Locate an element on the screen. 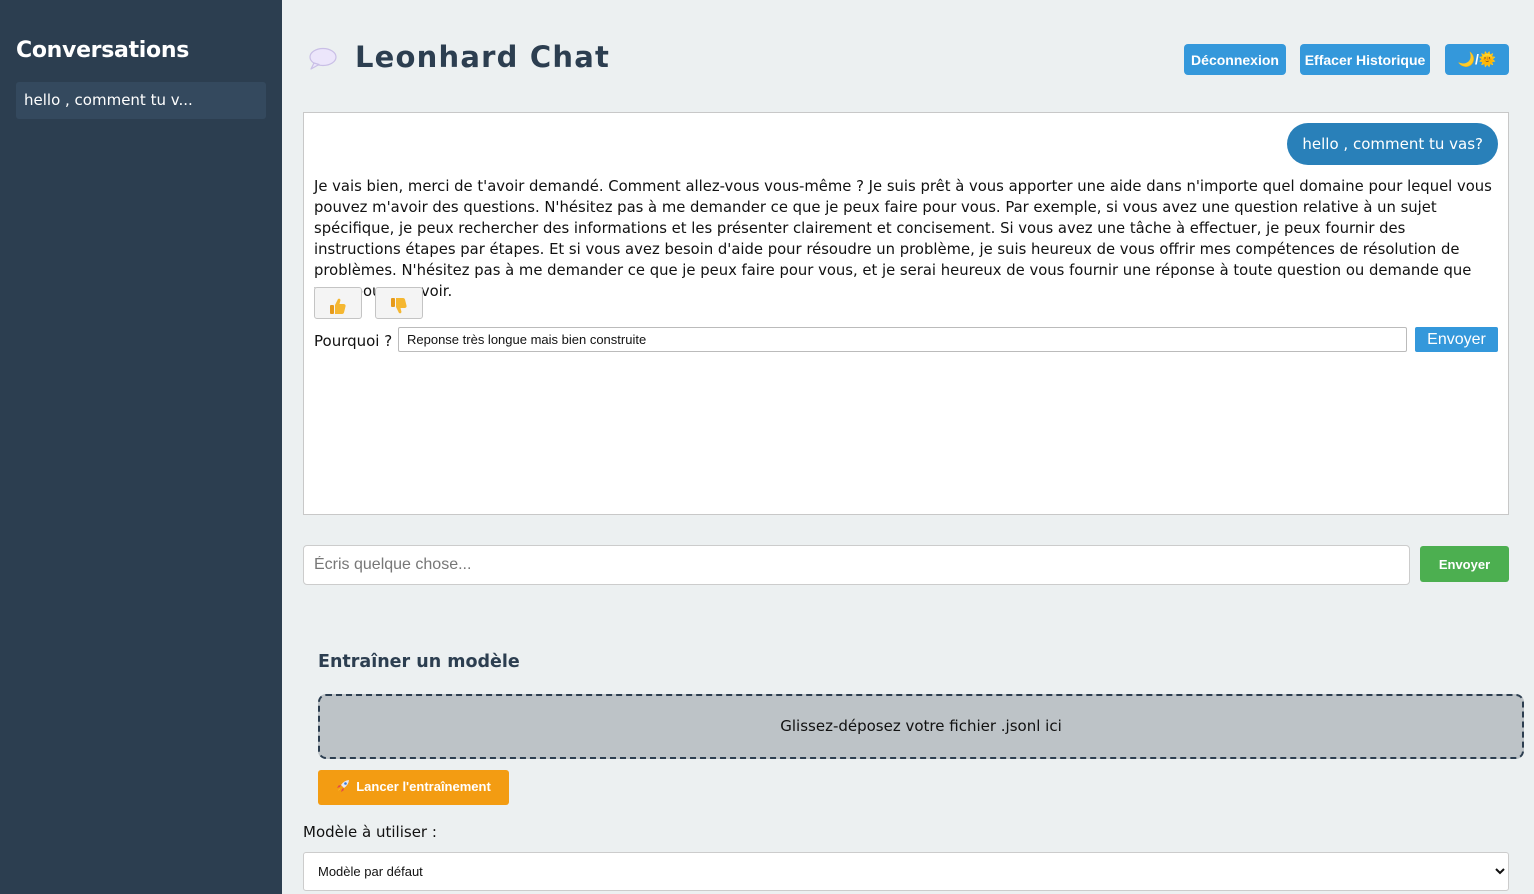 The width and height of the screenshot is (1534, 894). training-section-title: Entraîner un modèle is located at coordinates (419, 662).